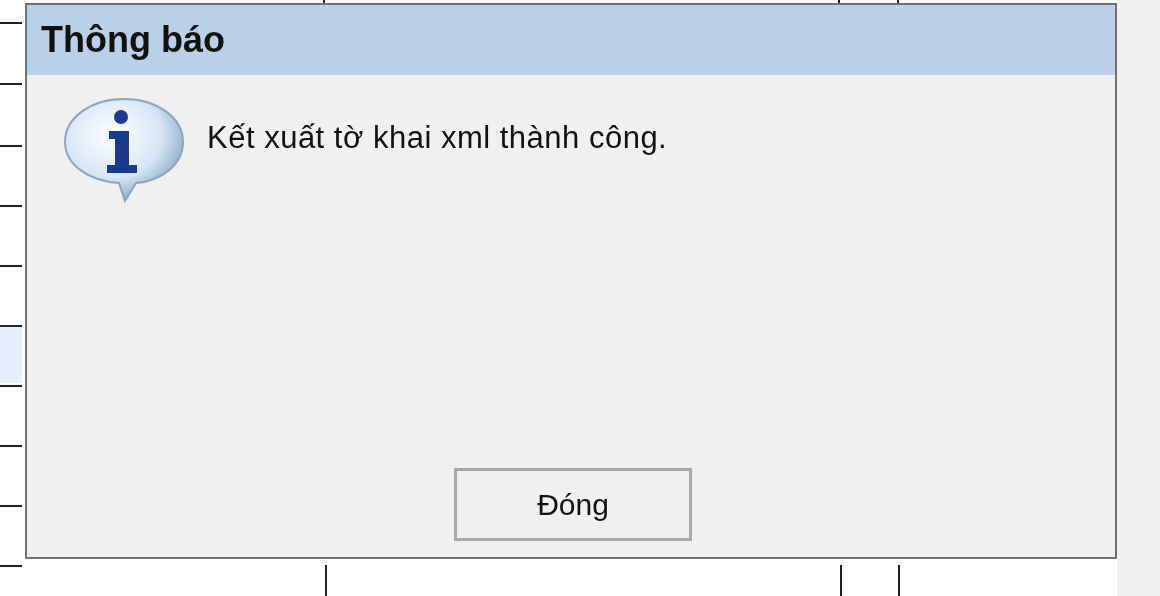 The image size is (1160, 596). Describe the element at coordinates (573, 504) in the screenshot. I see `close-button: Đóng` at that location.